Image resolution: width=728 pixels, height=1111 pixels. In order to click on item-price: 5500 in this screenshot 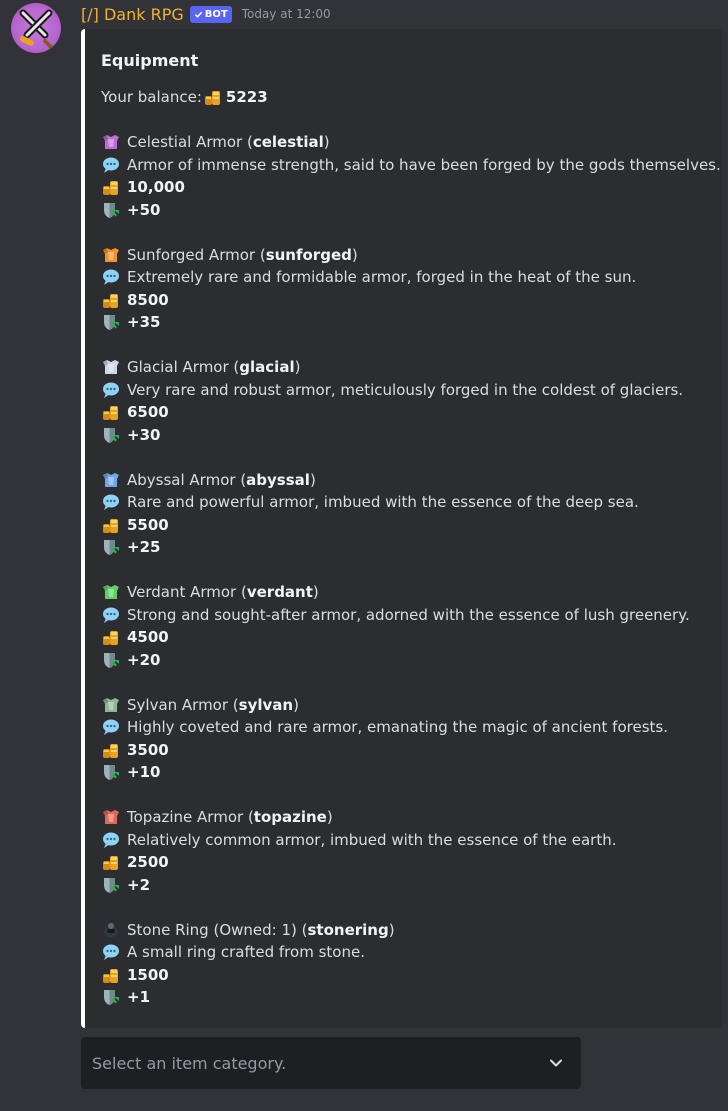, I will do `click(148, 524)`.